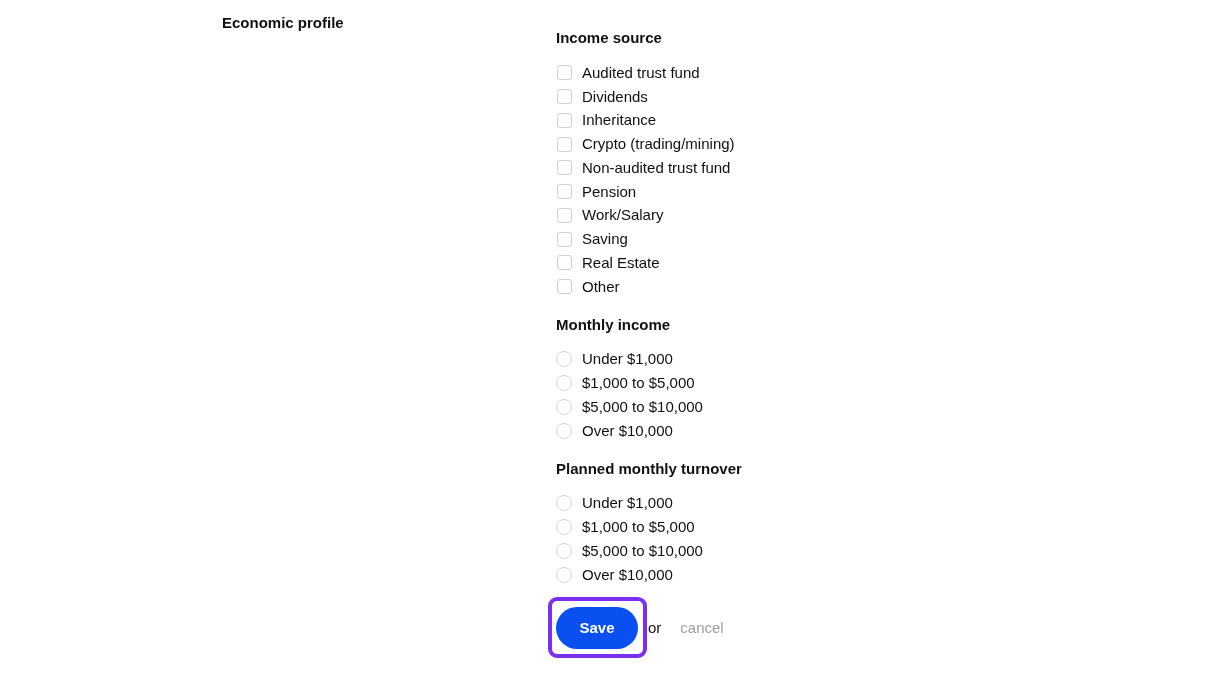 The image size is (1218, 680). What do you see at coordinates (655, 627) in the screenshot?
I see `or-text: or` at bounding box center [655, 627].